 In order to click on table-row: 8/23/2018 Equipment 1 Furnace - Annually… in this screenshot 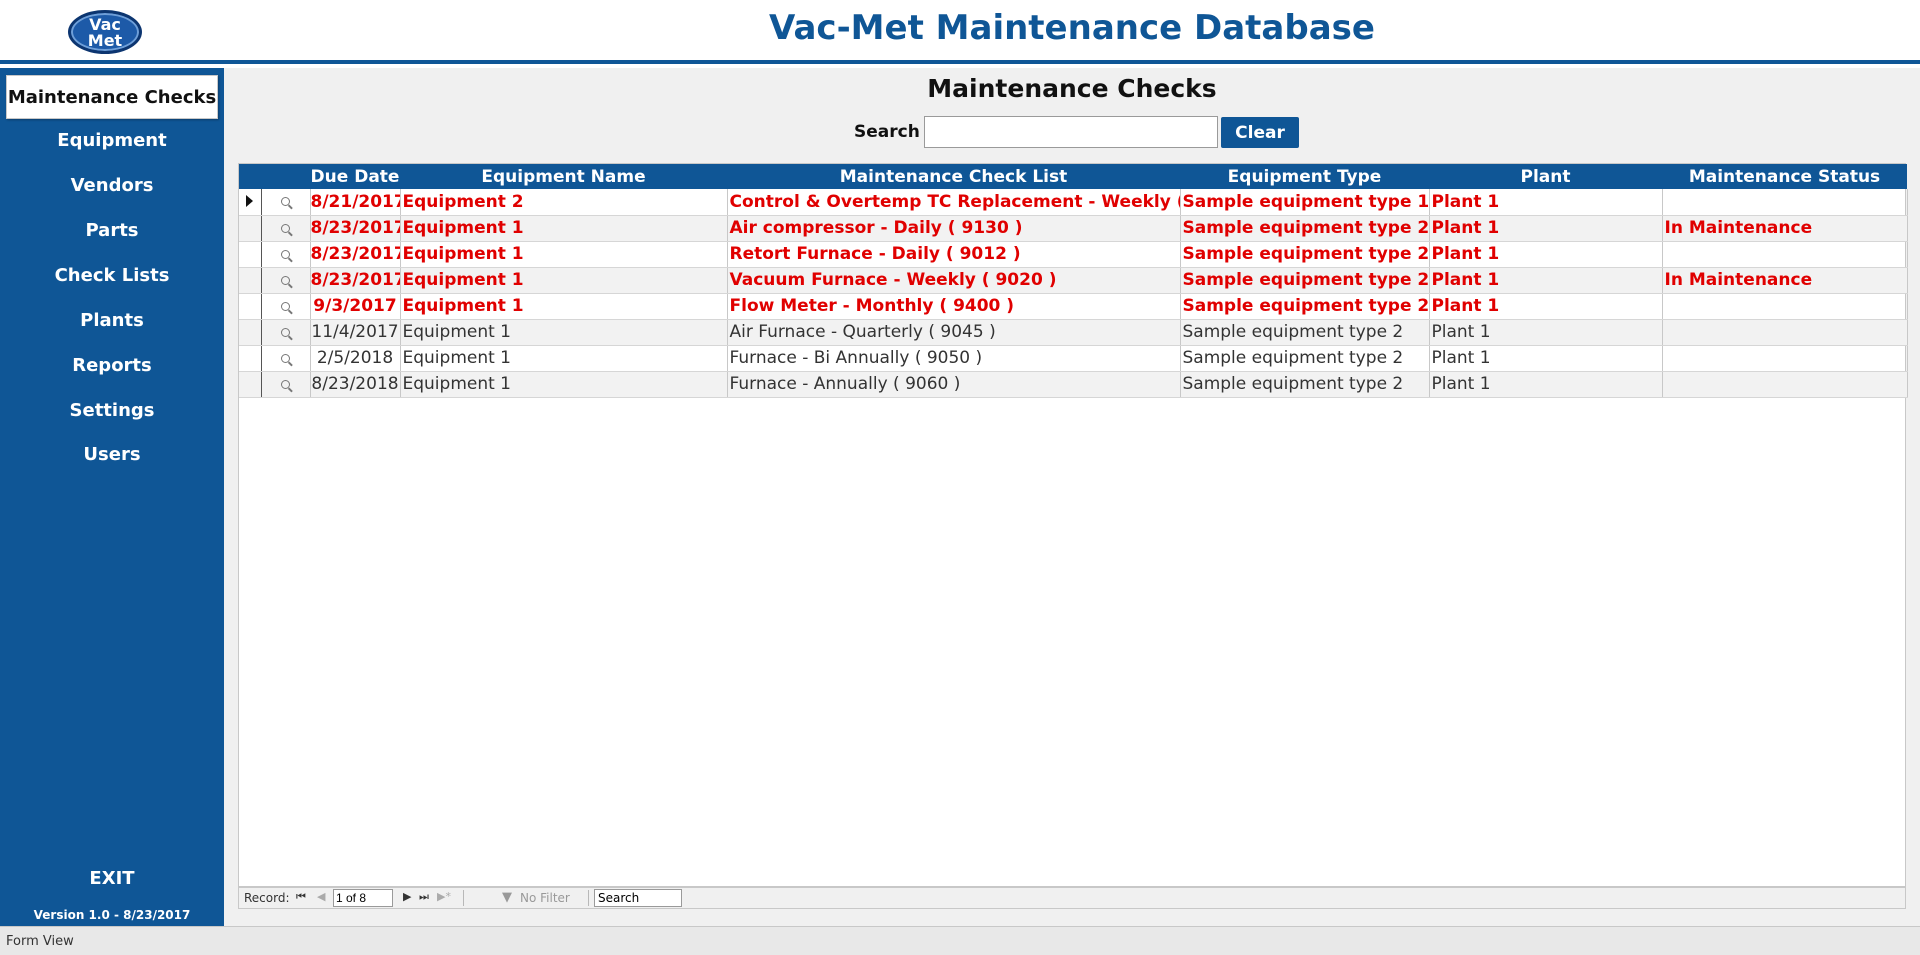, I will do `click(1073, 384)`.